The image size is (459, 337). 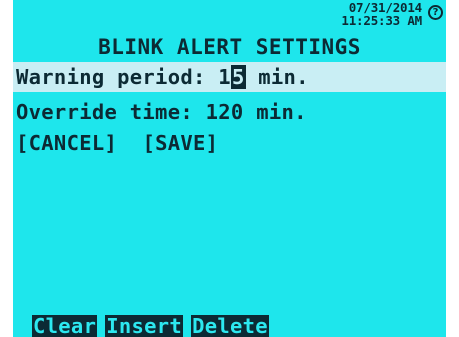 What do you see at coordinates (111, 112) in the screenshot?
I see `override-time-label: Override time:` at bounding box center [111, 112].